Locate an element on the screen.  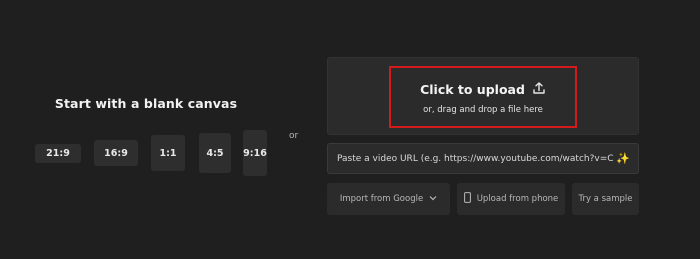
import-from-google-button: Import from Google is located at coordinates (388, 199).